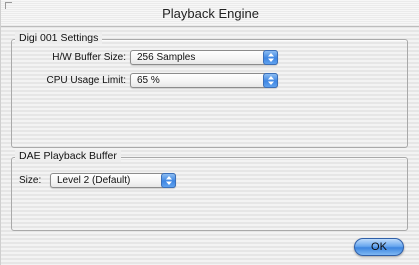  I want to click on cpu-usage-limit-value: 65 %, so click(148, 80).